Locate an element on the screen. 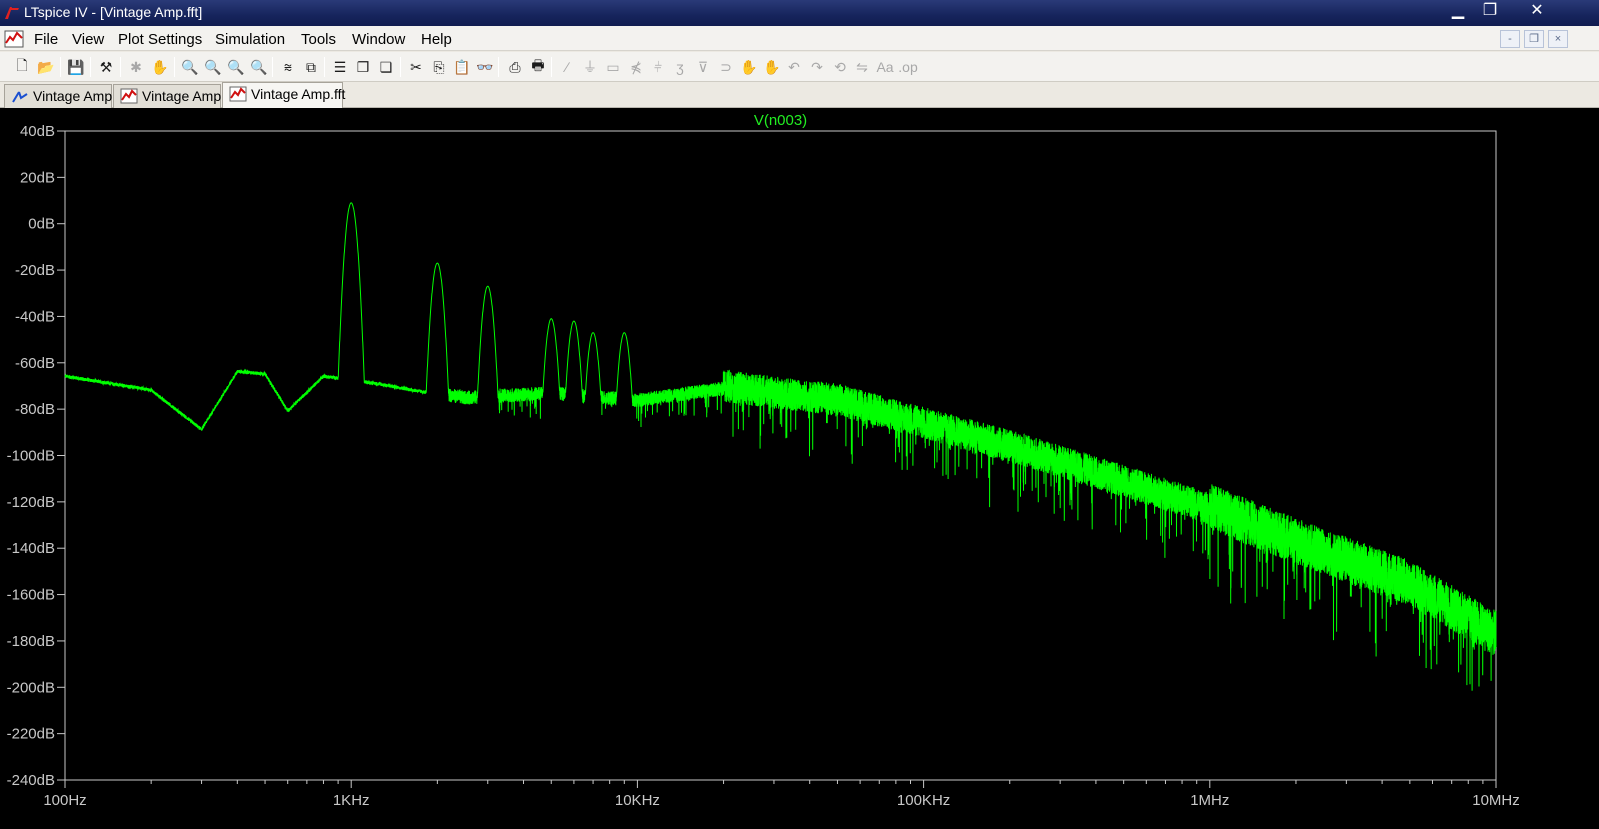  menu-window: Window is located at coordinates (378, 39).